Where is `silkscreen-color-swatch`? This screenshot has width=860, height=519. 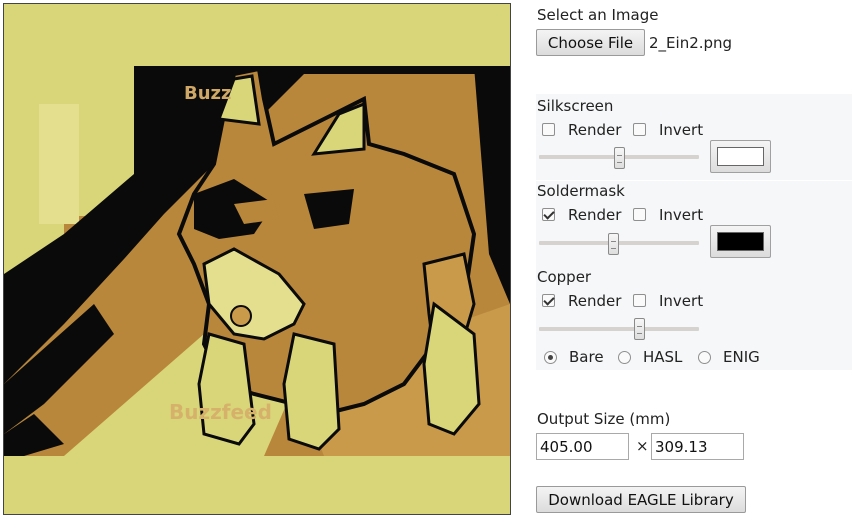
silkscreen-color-swatch is located at coordinates (740, 156).